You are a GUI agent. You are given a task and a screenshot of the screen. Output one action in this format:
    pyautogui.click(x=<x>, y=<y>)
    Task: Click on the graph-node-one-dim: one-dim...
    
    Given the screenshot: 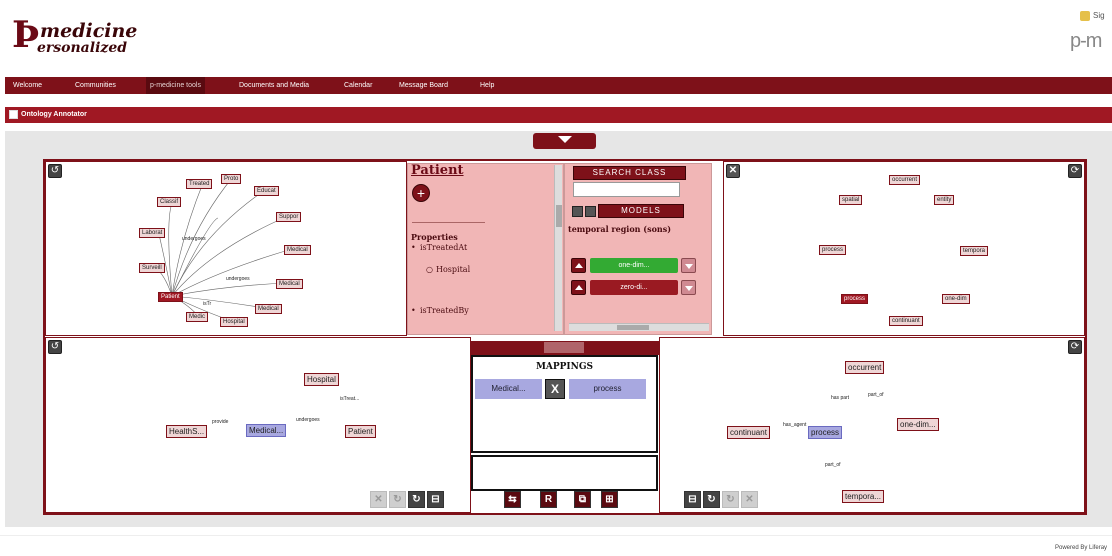 What is the action you would take?
    pyautogui.click(x=918, y=424)
    